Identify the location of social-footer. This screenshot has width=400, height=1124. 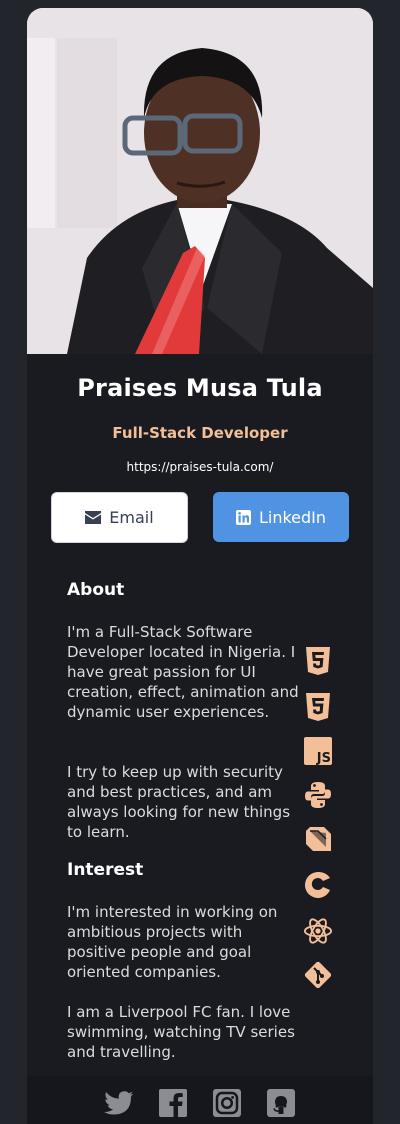
(200, 1100).